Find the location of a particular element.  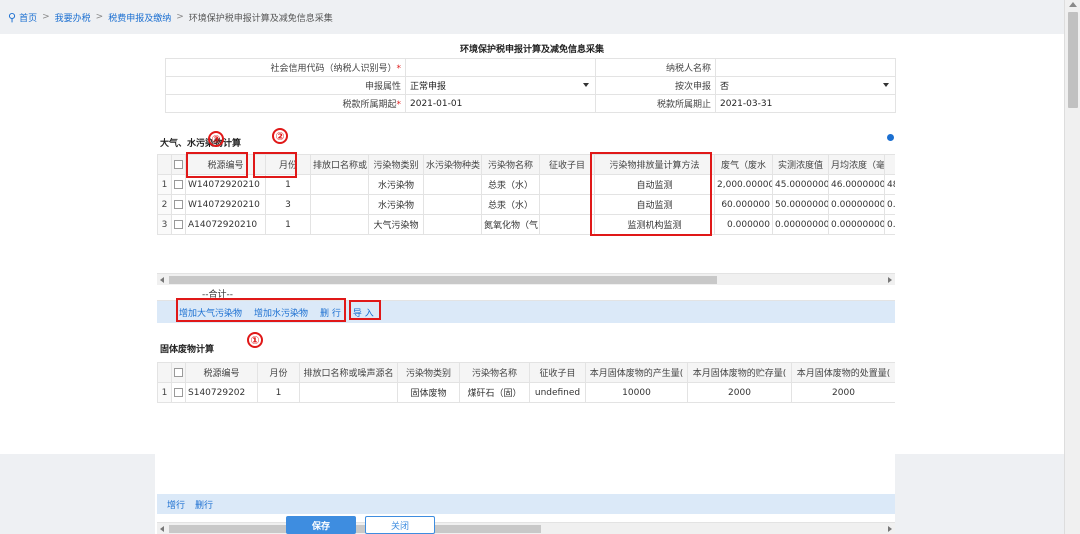

annotation-box-source-id is located at coordinates (217, 165).